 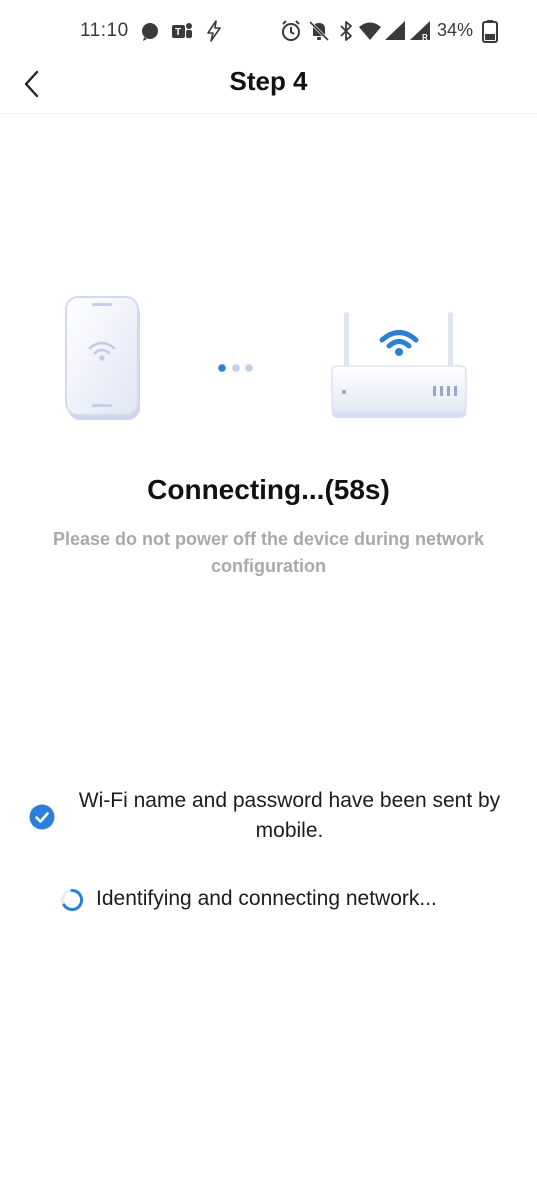 I want to click on teams-icon: T, so click(x=182, y=30).